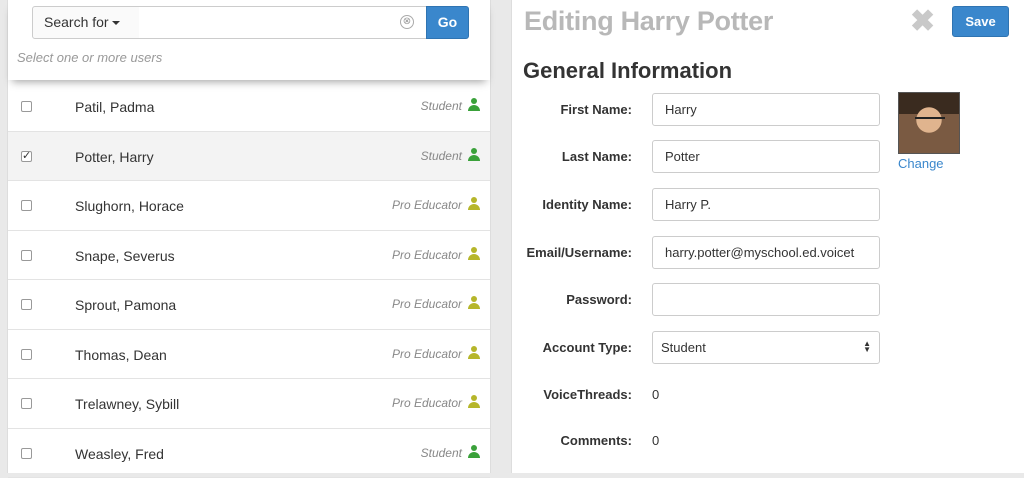  I want to click on user-row: Weasley, Fred Student, so click(249, 453).